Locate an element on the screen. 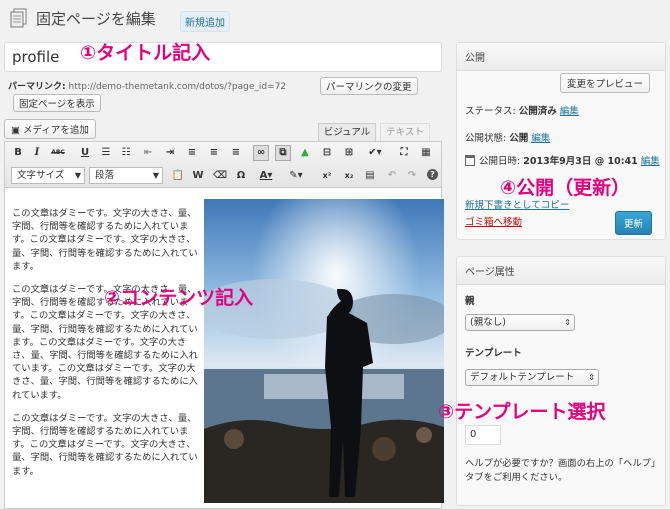  permalink-label: パーマリンク: is located at coordinates (37, 87).